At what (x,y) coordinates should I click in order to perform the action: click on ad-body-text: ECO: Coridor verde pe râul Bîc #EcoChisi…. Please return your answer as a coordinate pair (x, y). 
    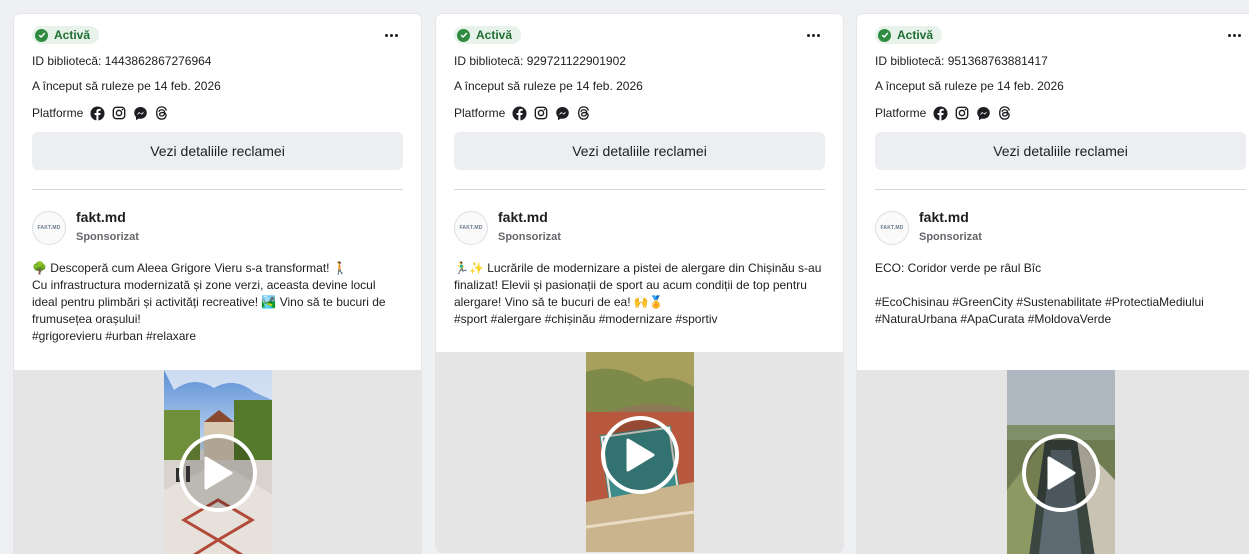
    Looking at the image, I should click on (1039, 293).